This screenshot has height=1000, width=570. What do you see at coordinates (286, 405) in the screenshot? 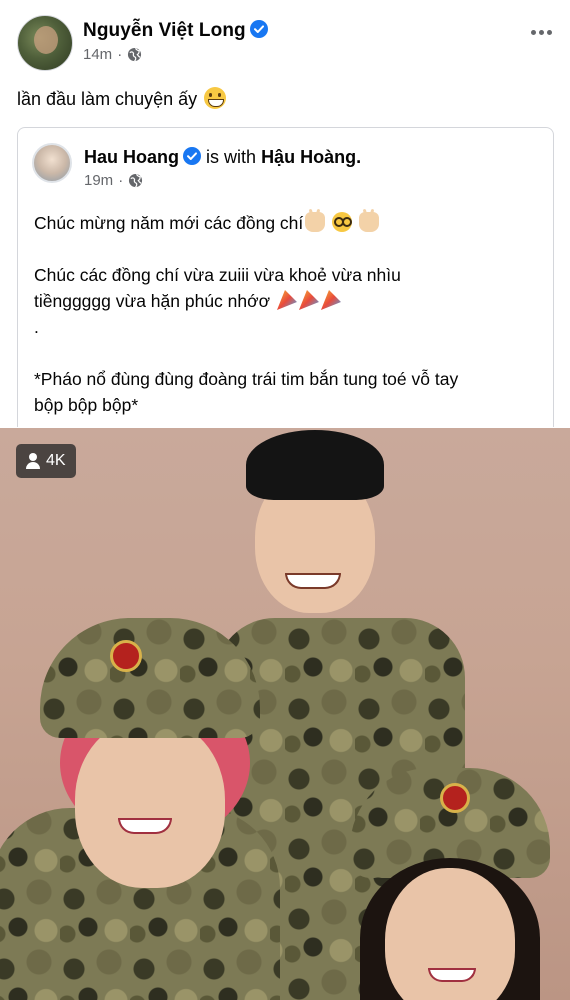
I see `shared-line: bộp bộp bộp*` at bounding box center [286, 405].